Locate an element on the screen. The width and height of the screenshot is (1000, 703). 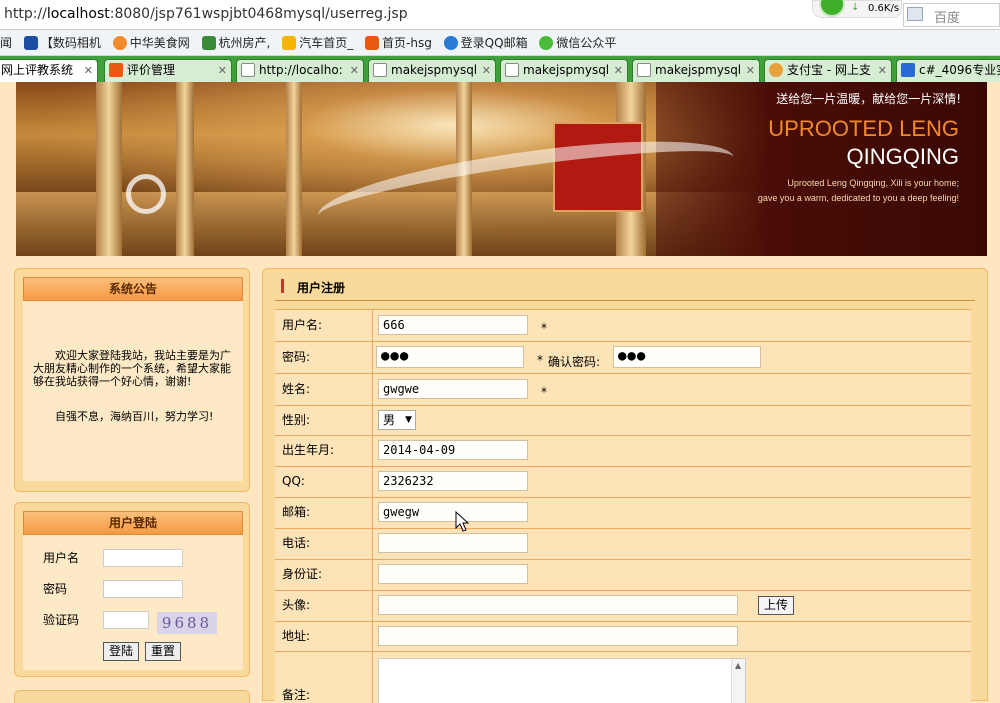
login-button: 登陆 is located at coordinates (121, 651).